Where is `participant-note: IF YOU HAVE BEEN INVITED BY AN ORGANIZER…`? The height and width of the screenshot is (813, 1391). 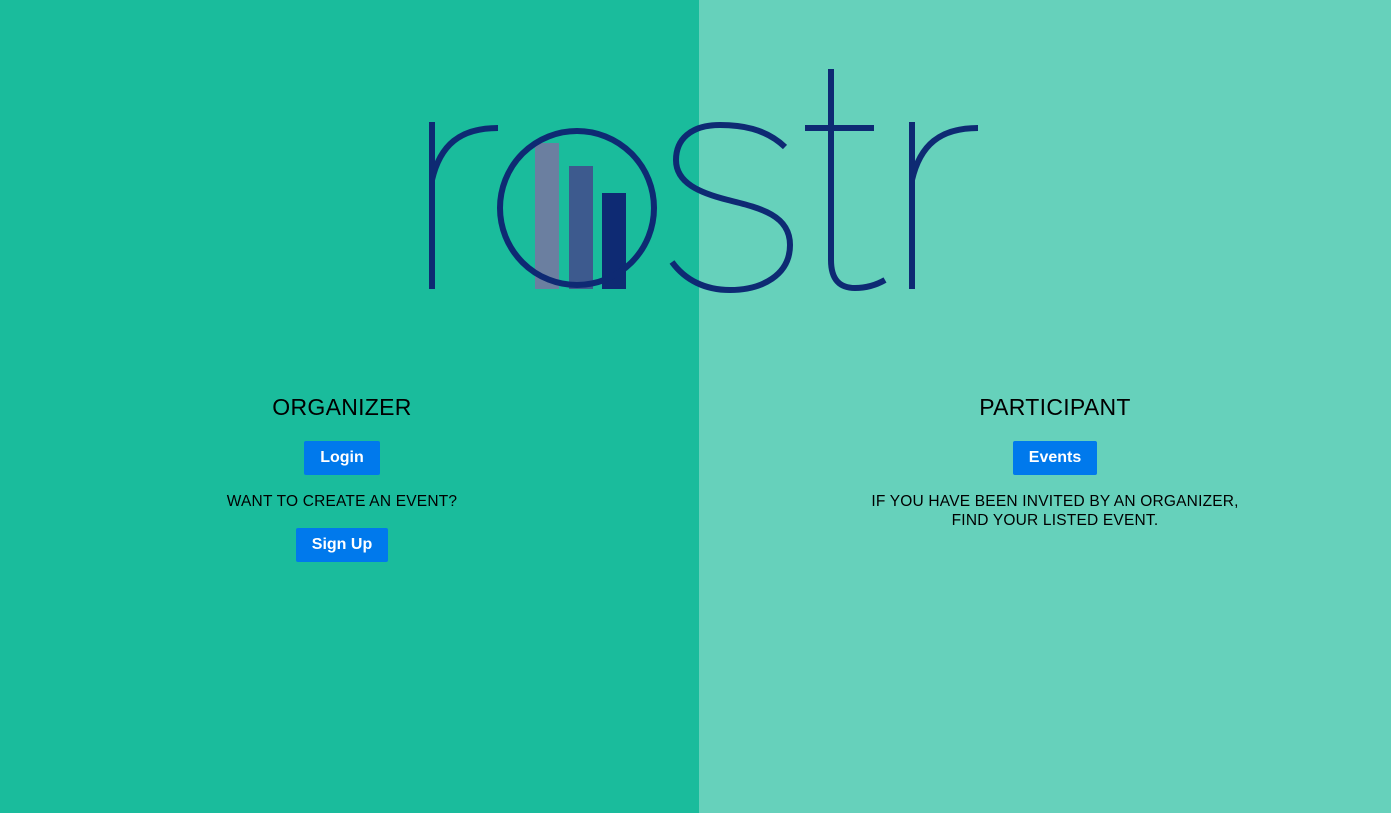 participant-note: IF YOU HAVE BEEN INVITED BY AN ORGANIZER… is located at coordinates (1045, 511).